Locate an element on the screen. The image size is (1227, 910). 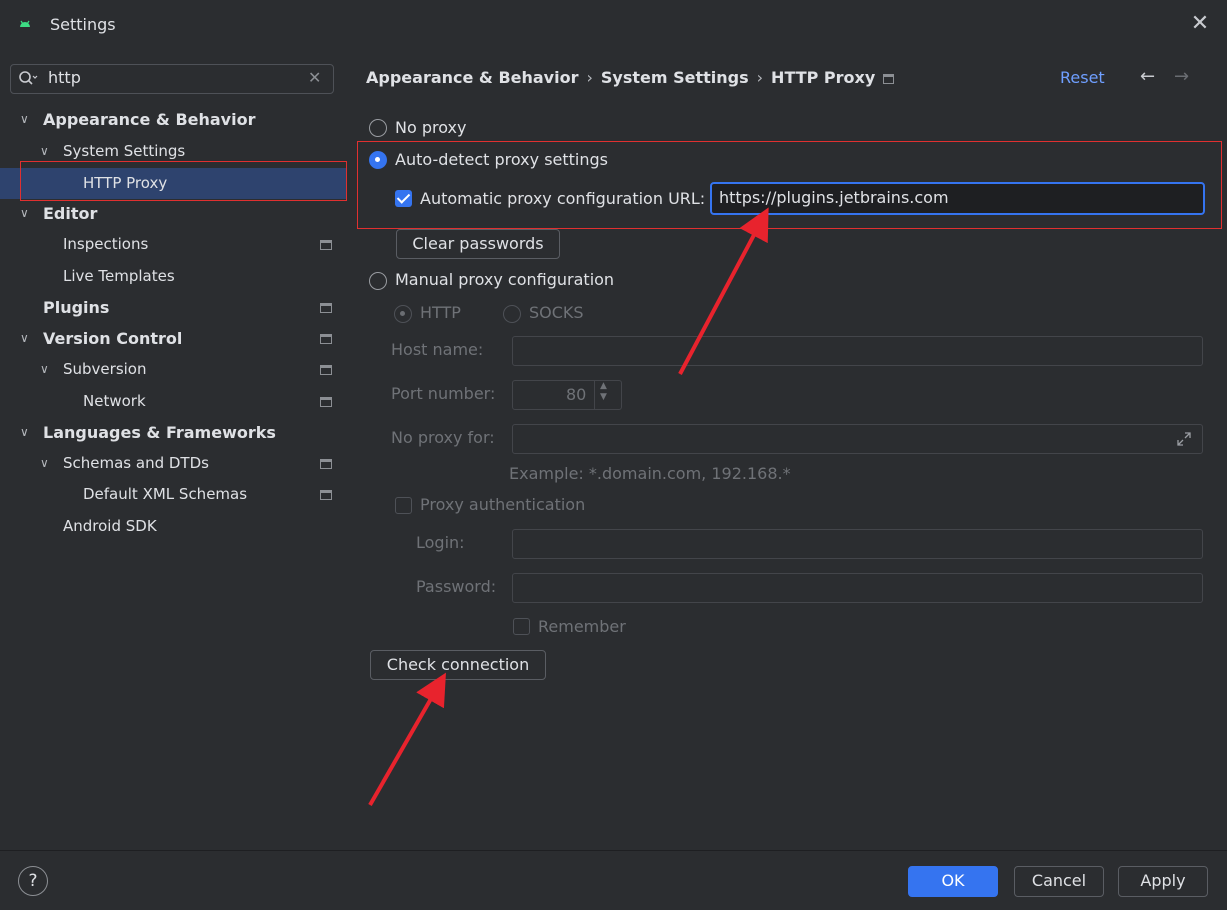
proxy-auth-checkbox is located at coordinates (403, 505).